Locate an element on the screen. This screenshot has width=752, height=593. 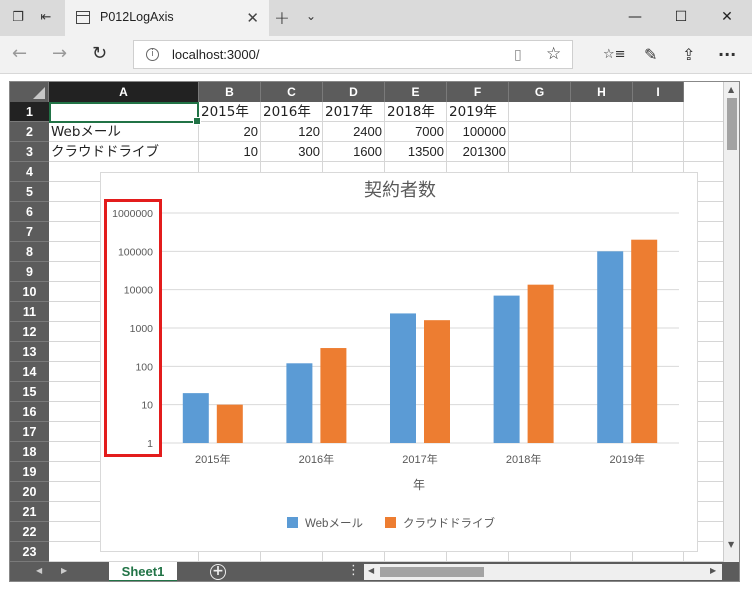
row-header-2: 2 is located at coordinates (29, 132).